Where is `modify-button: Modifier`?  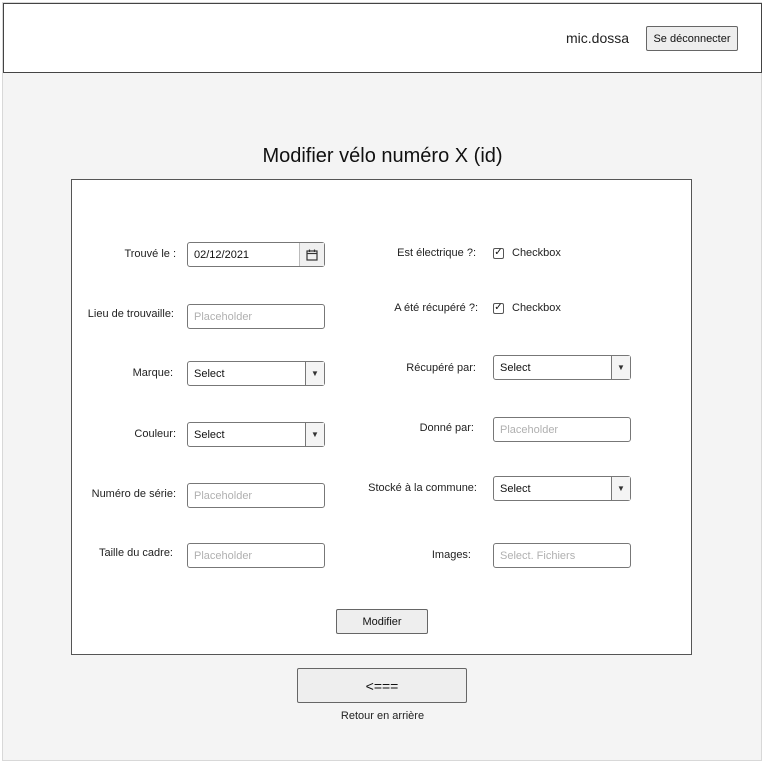 modify-button: Modifier is located at coordinates (382, 621).